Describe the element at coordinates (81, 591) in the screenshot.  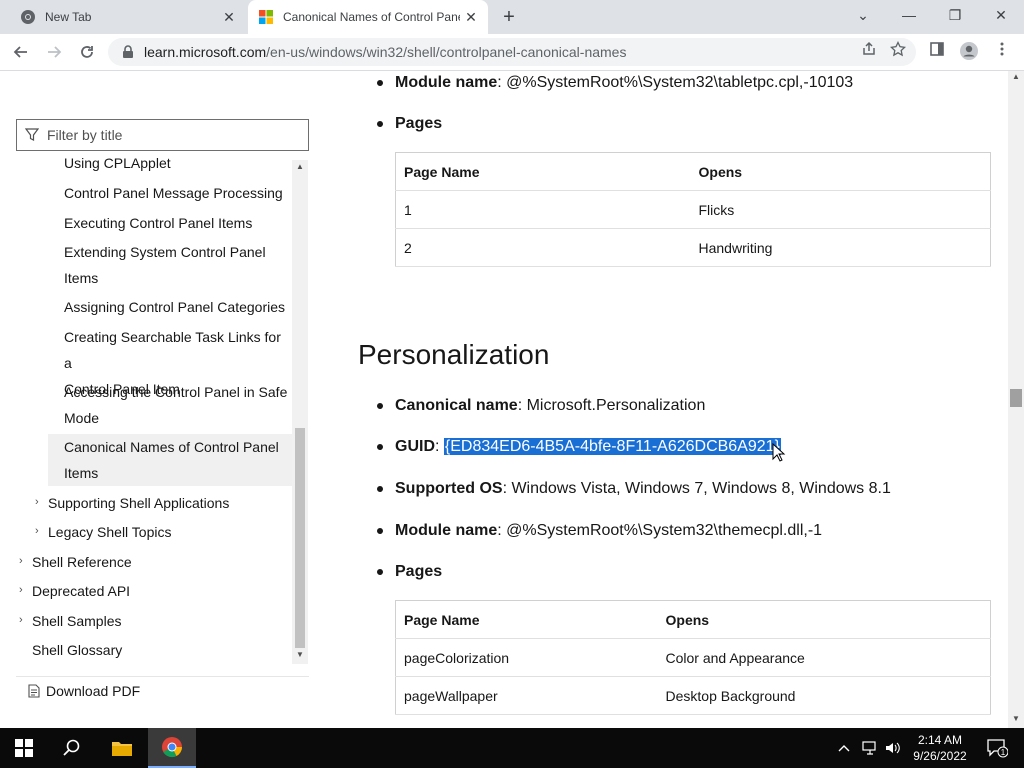
I see `toc-item-deprecated-api: Deprecated API` at that location.